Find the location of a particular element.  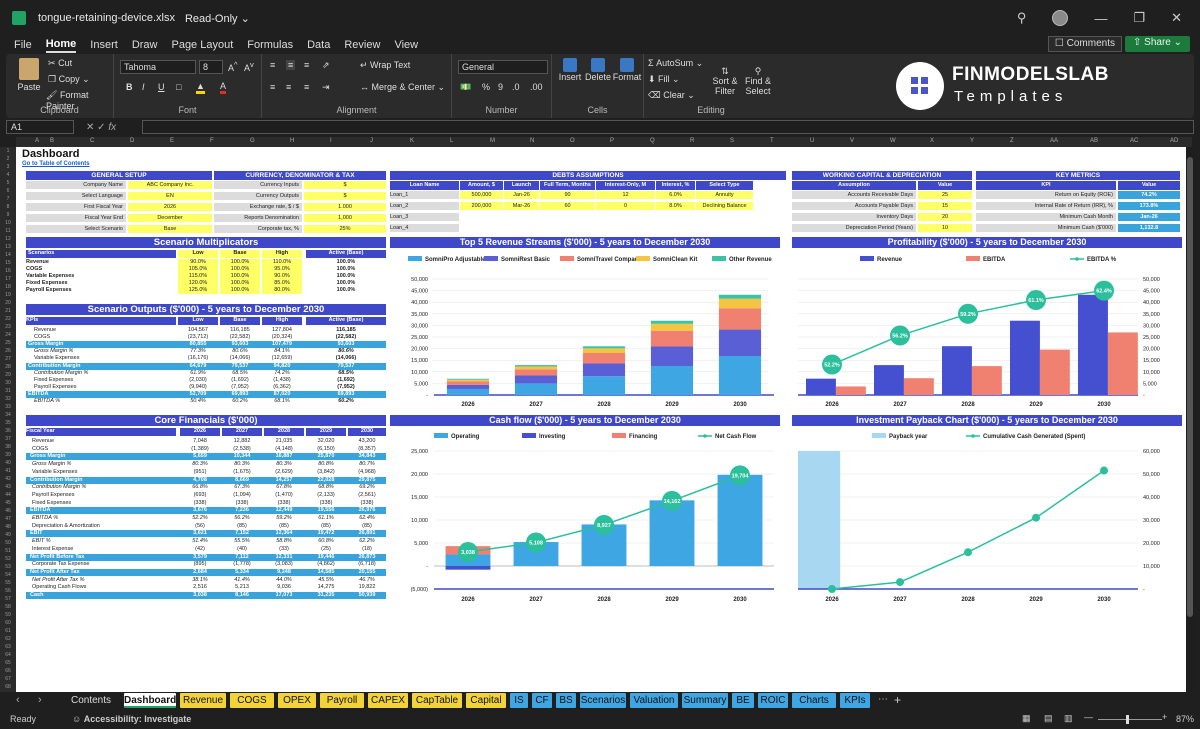

scenario-mult-cell: 120.0% is located at coordinates (198, 283).